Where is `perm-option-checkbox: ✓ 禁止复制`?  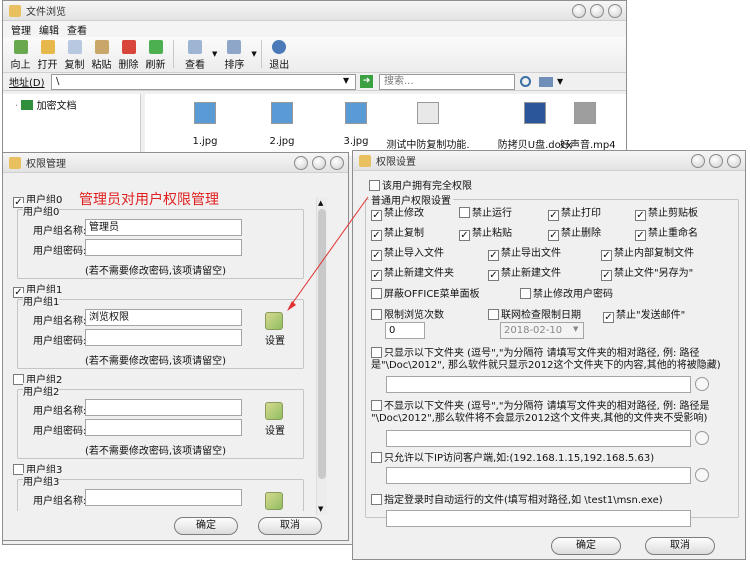 perm-option-checkbox: ✓ 禁止复制 is located at coordinates (397, 232).